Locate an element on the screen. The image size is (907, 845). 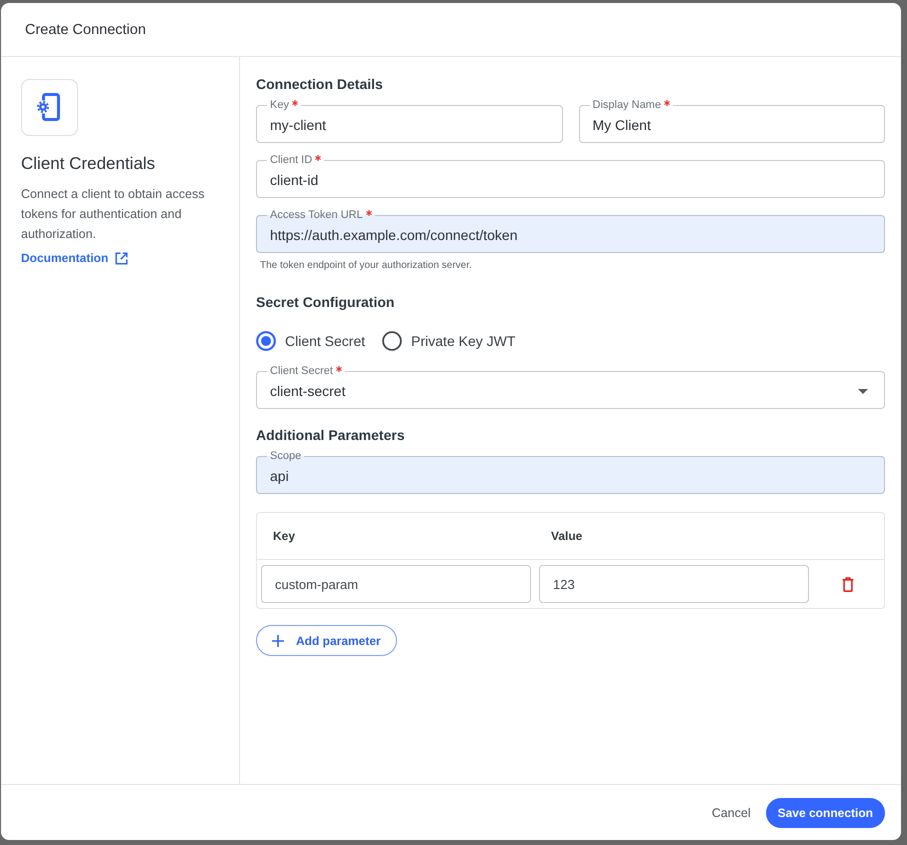
radio-option: Client Secret is located at coordinates (311, 341).